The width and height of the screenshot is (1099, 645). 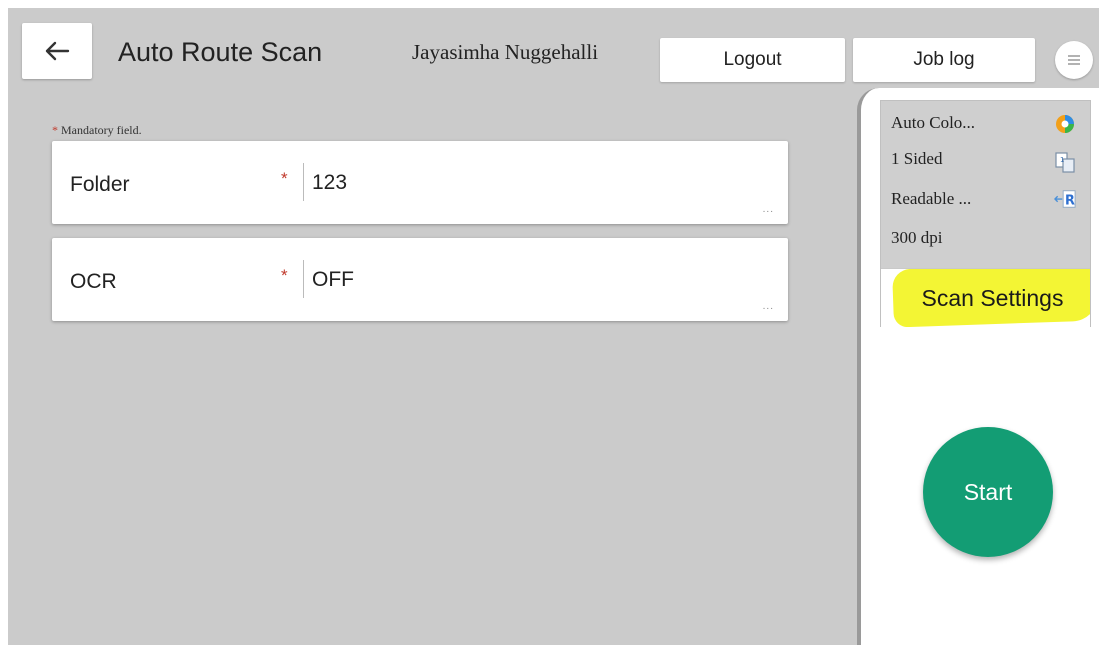 I want to click on hamburger-icon, so click(x=1074, y=60).